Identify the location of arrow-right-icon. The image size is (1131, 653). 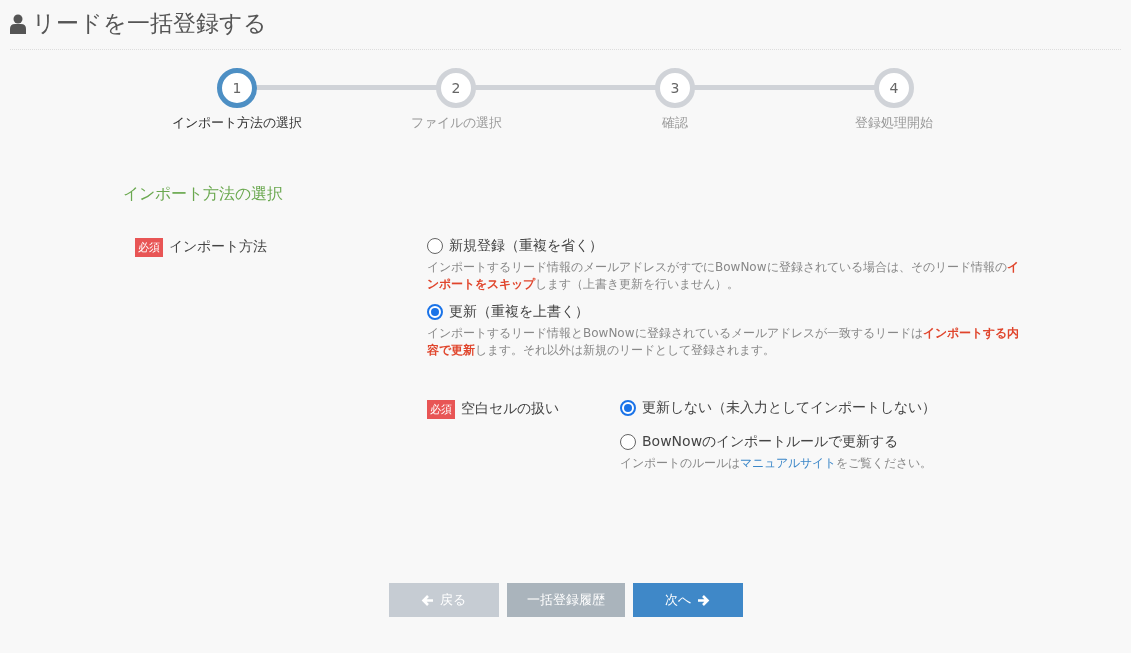
(703, 600).